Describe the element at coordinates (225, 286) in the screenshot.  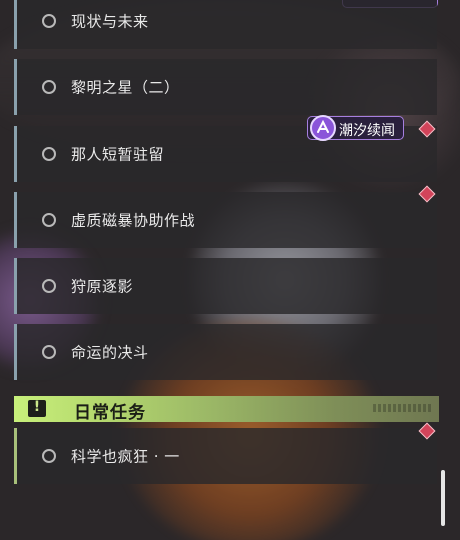
I see `quest-item: 狩原逐影` at that location.